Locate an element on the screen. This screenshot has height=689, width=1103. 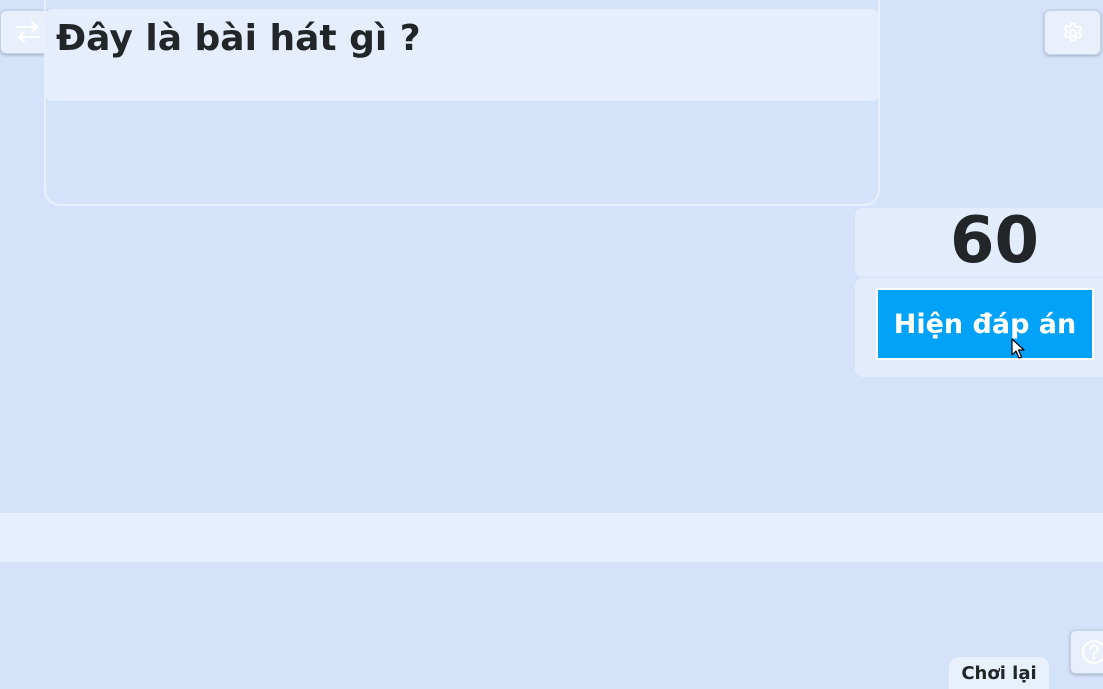
question-circle-icon is located at coordinates (1092, 652).